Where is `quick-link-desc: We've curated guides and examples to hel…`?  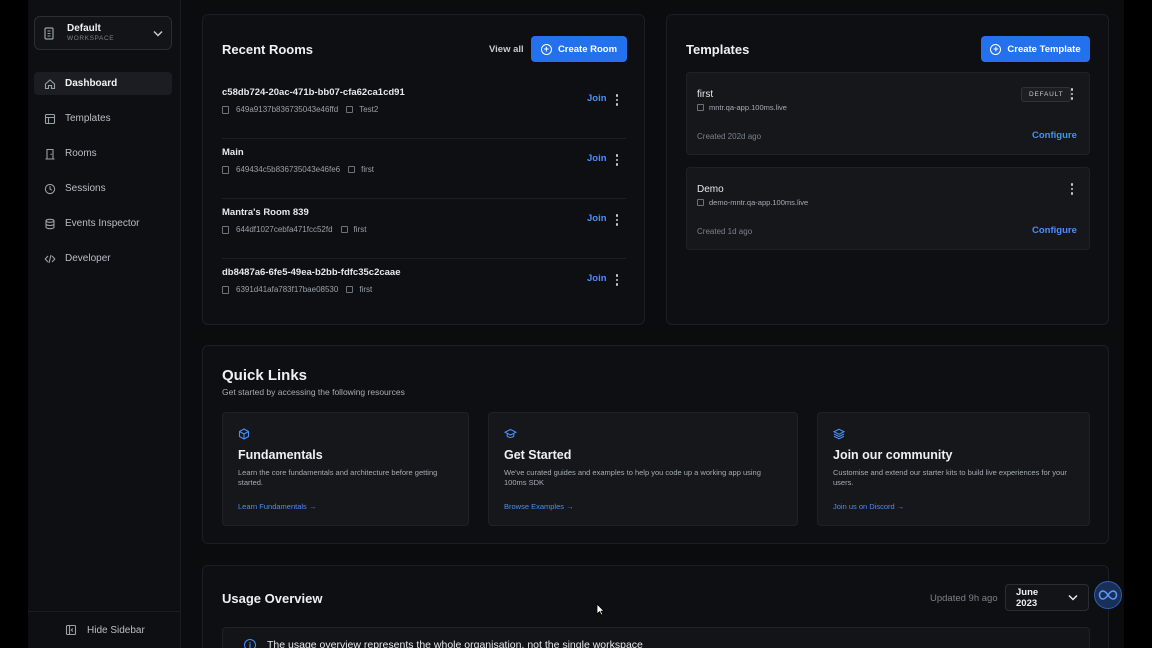 quick-link-desc: We've curated guides and examples to hel… is located at coordinates (632, 477).